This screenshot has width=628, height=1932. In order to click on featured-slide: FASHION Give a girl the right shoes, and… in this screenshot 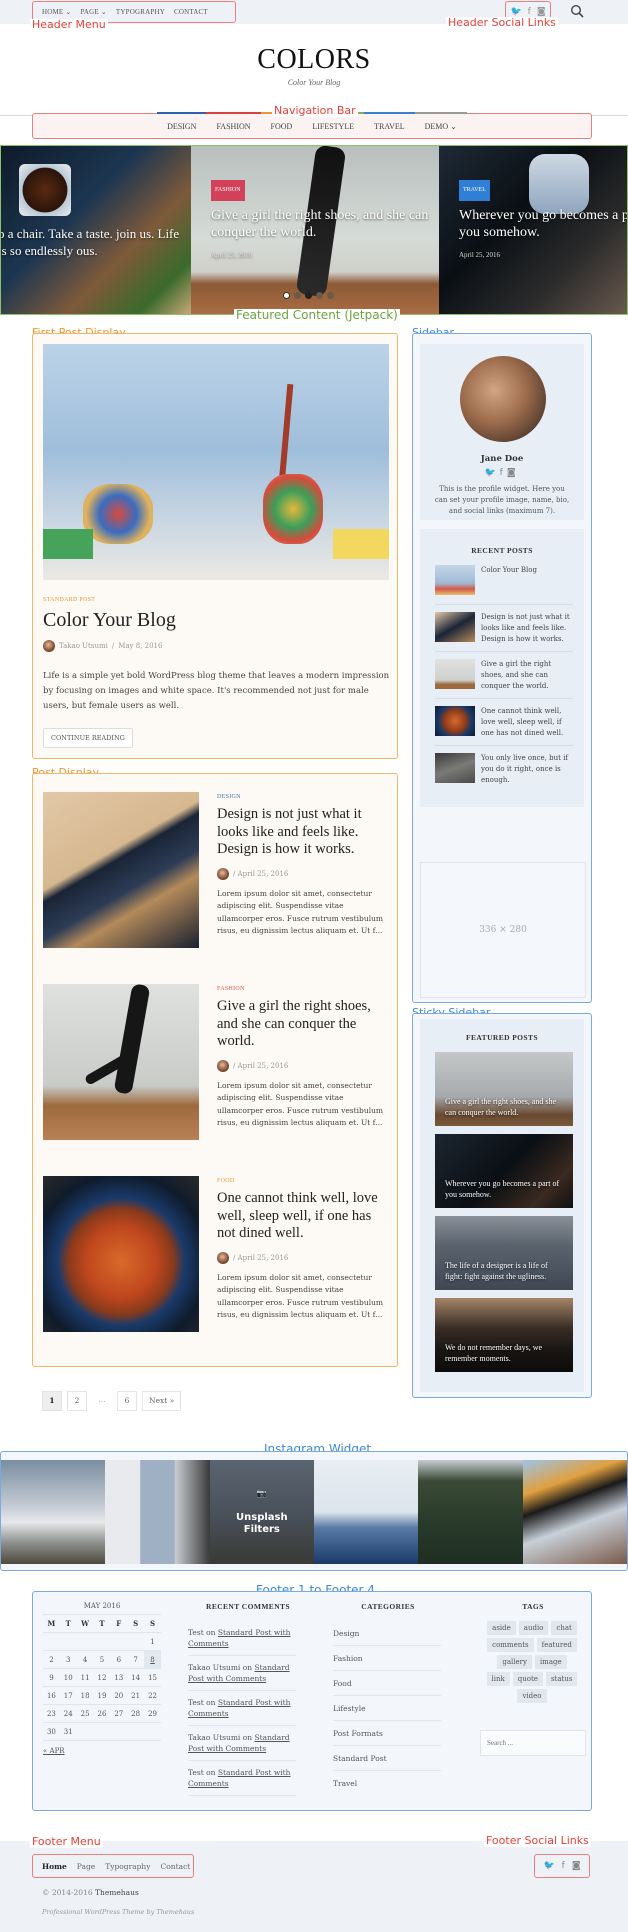, I will do `click(315, 230)`.